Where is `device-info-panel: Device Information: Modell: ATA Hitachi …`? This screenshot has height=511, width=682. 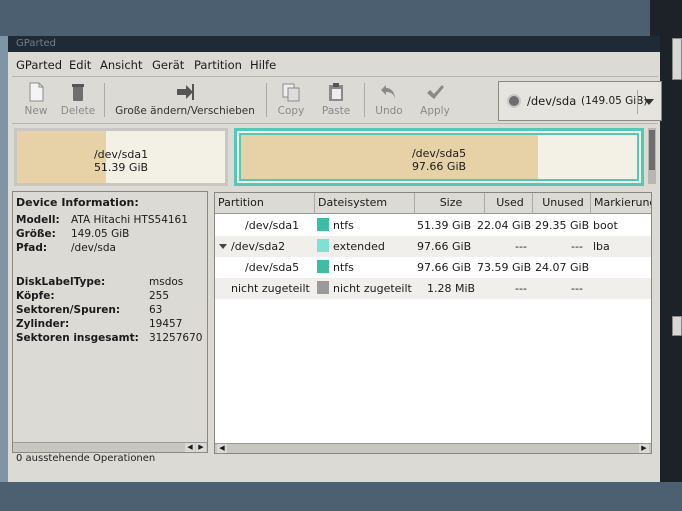
device-info-panel: Device Information: Modell: ATA Hitachi … is located at coordinates (110, 322).